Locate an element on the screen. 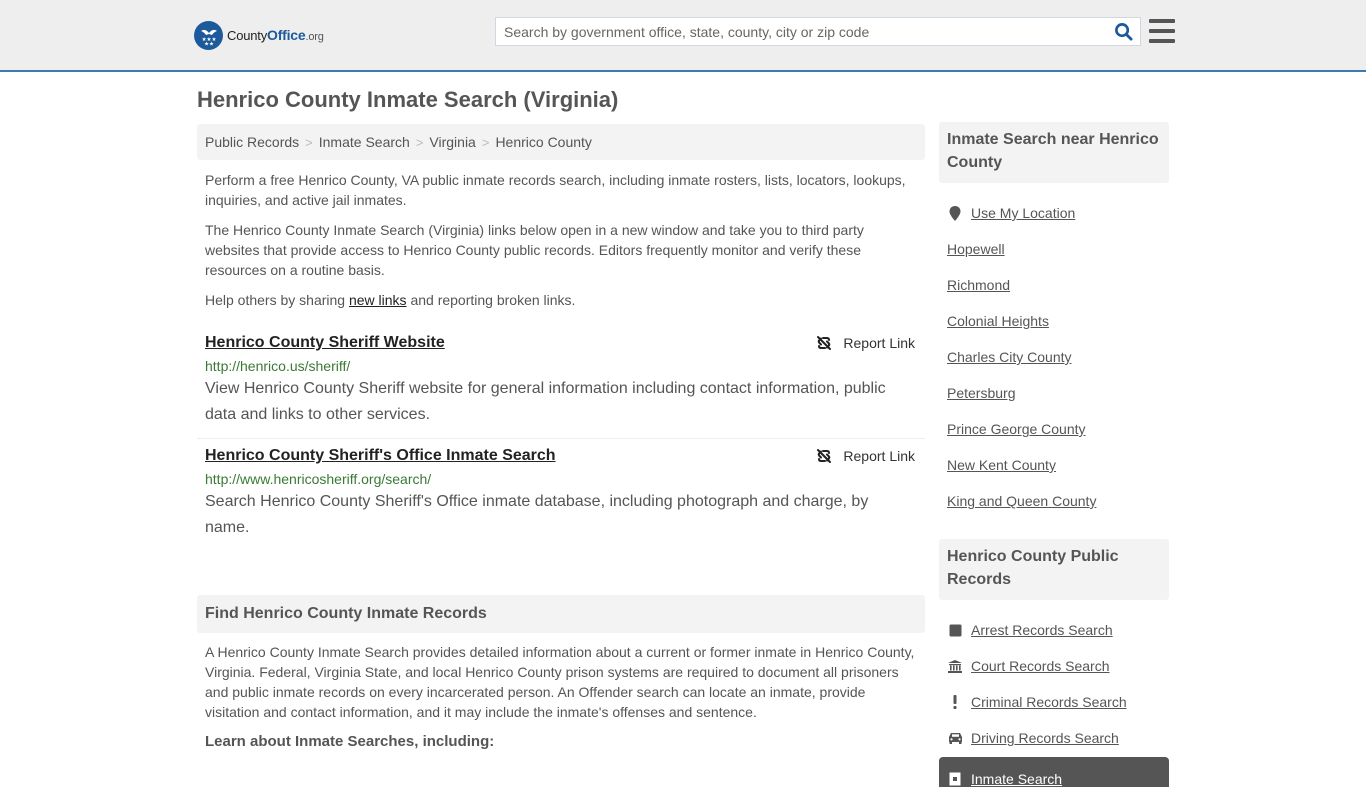 The height and width of the screenshot is (787, 1366). nearby-item: New Kent County is located at coordinates (1054, 465).